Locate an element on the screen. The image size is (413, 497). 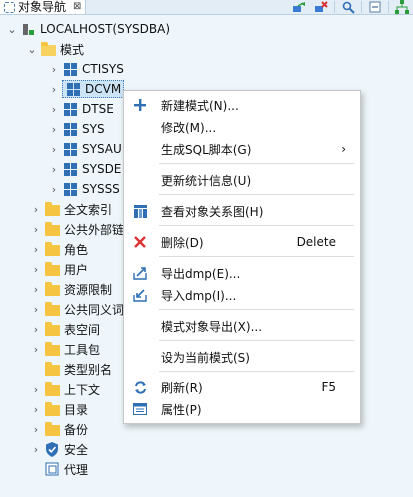
tree-node-folder: › 目录 is located at coordinates (58, 409).